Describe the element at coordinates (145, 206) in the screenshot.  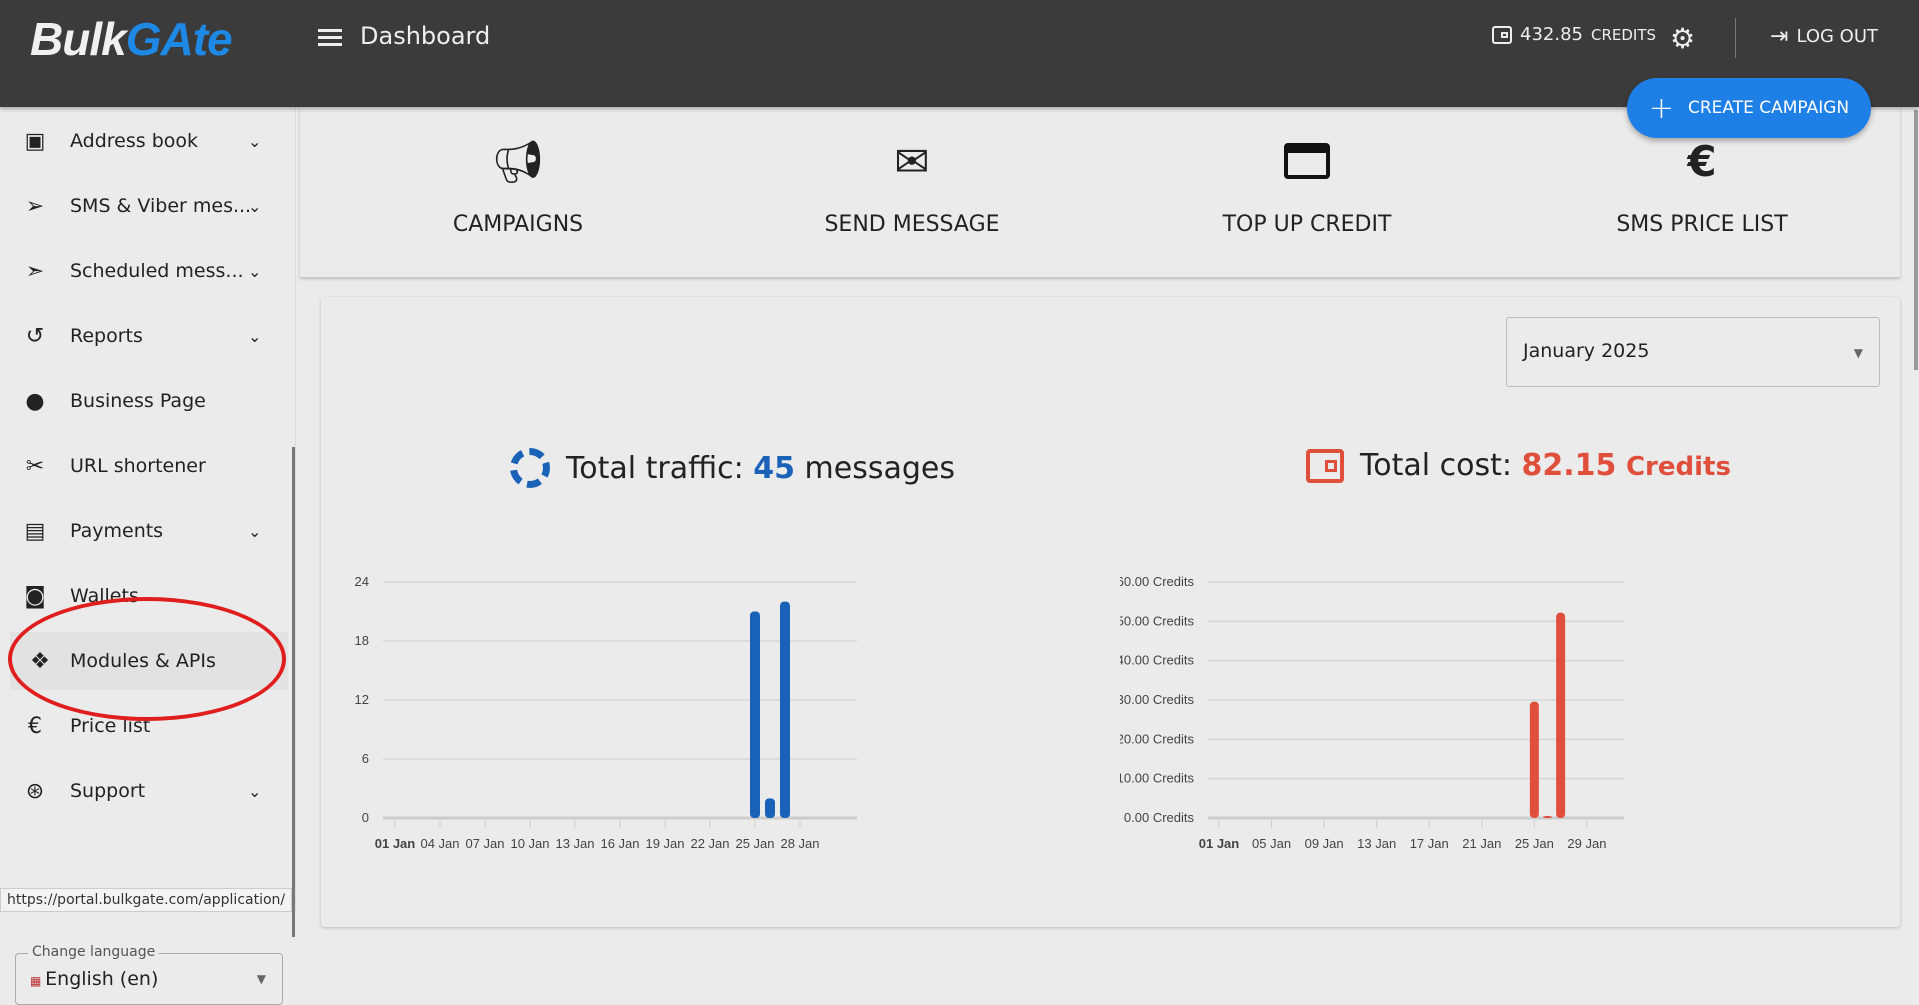
I see `sidebar-item-sms-viber-mes: ➢ SMS & Viber mes... ⌄` at that location.